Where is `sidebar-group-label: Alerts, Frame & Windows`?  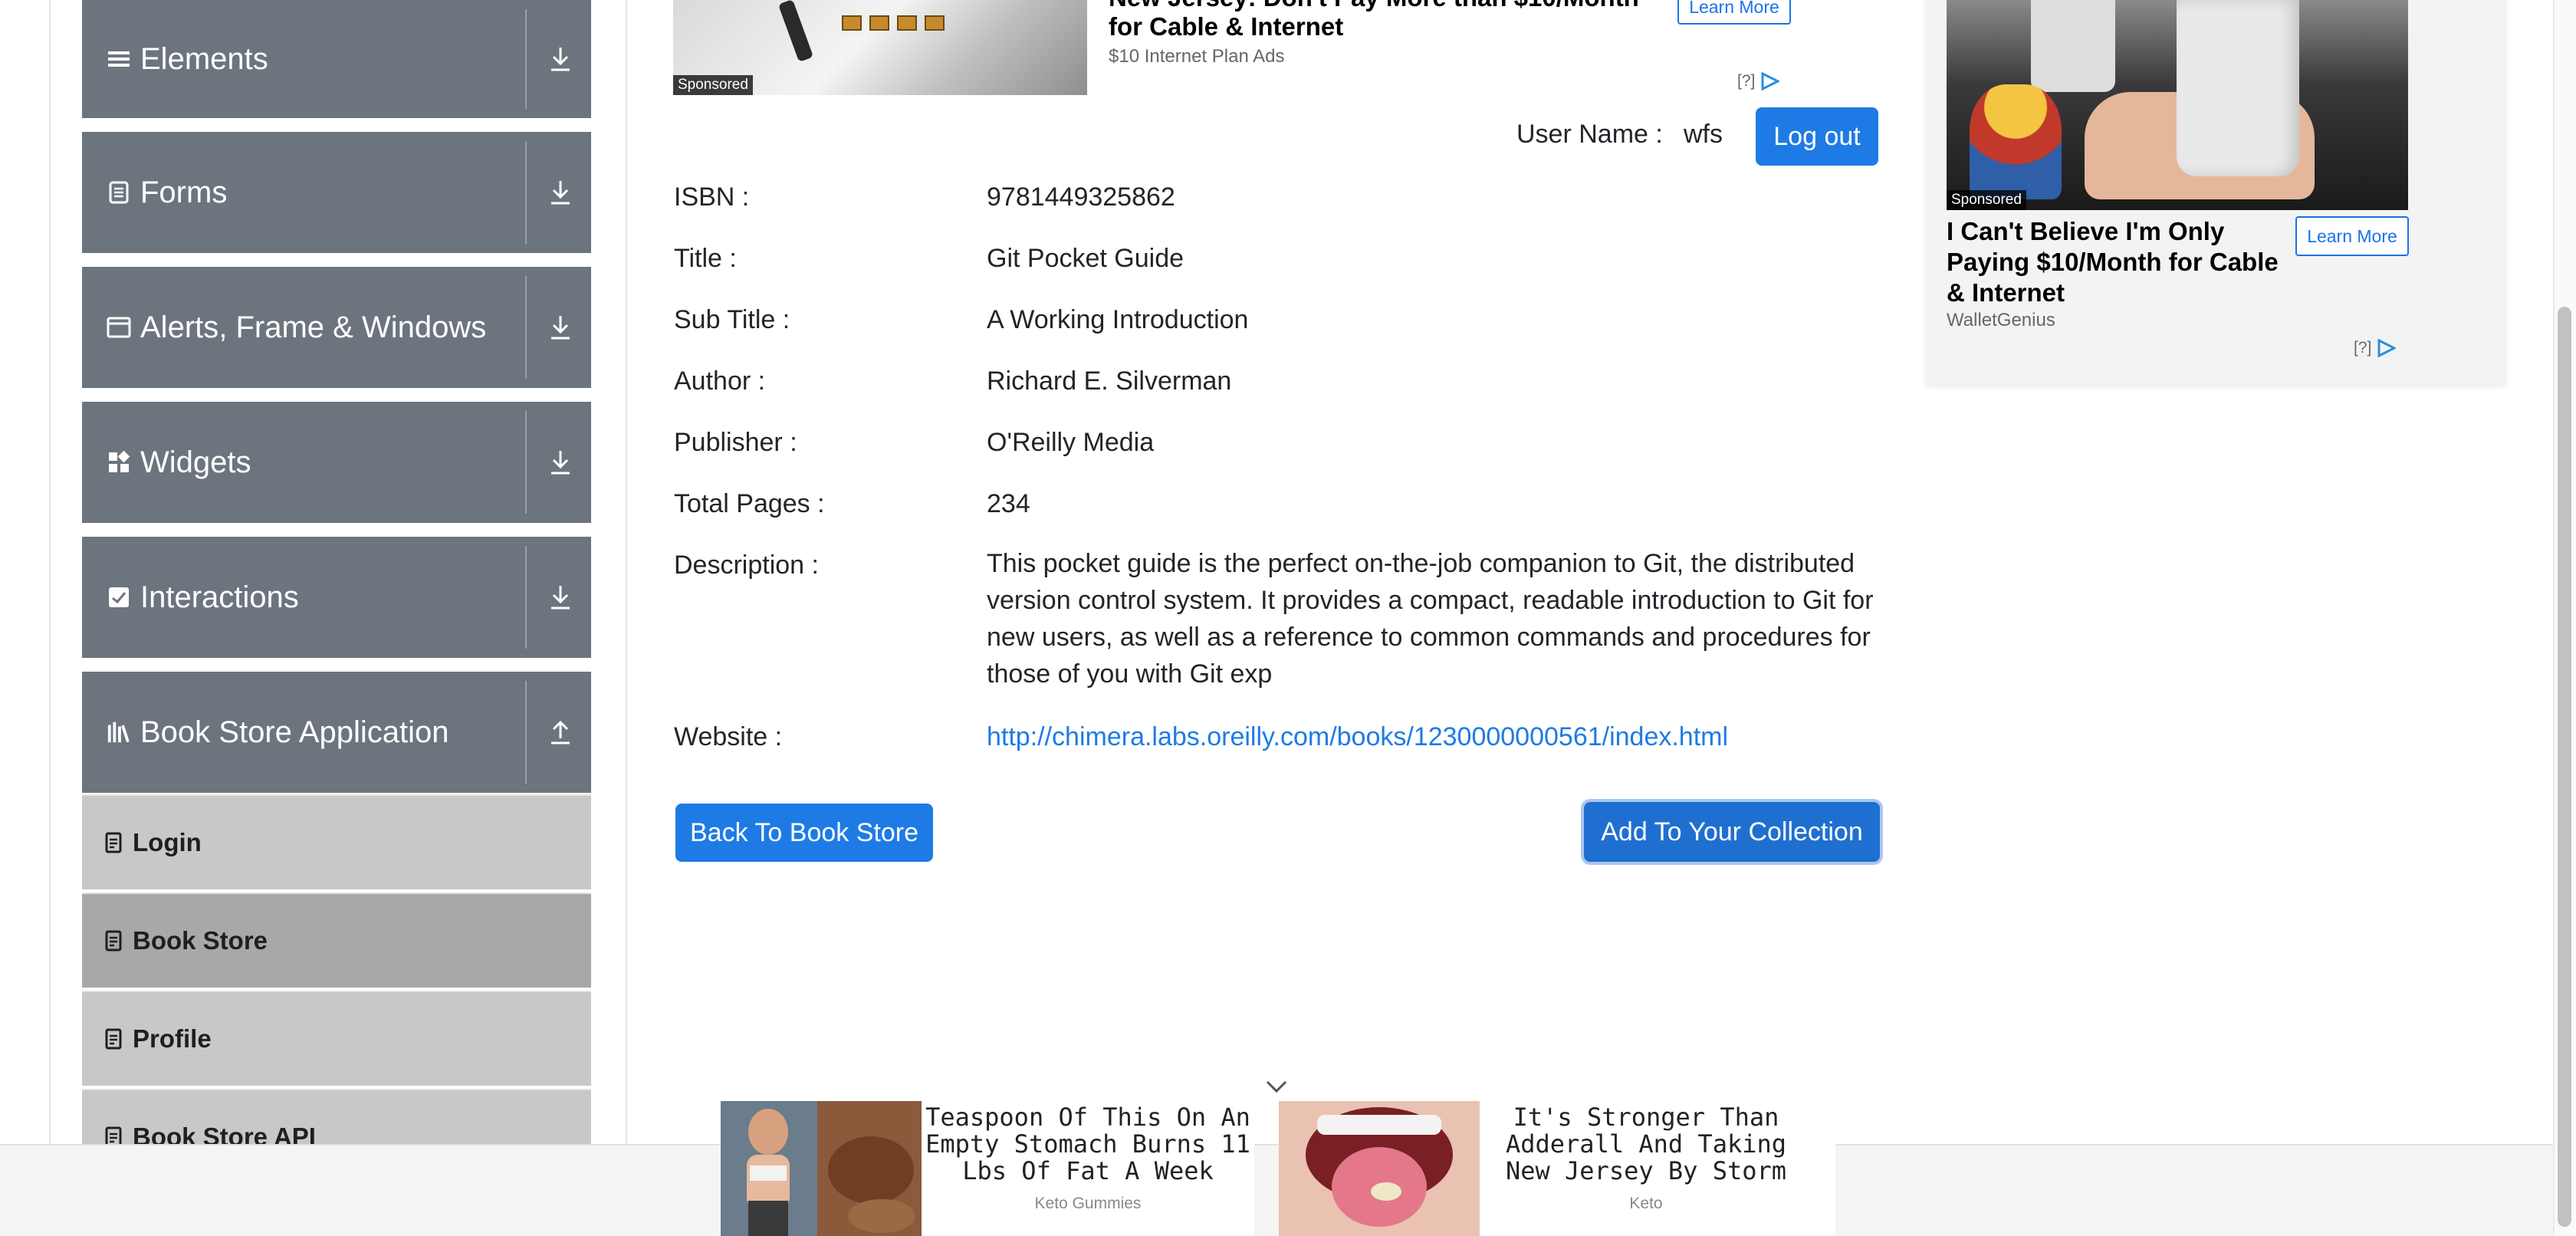
sidebar-group-label: Alerts, Frame & Windows is located at coordinates (313, 327).